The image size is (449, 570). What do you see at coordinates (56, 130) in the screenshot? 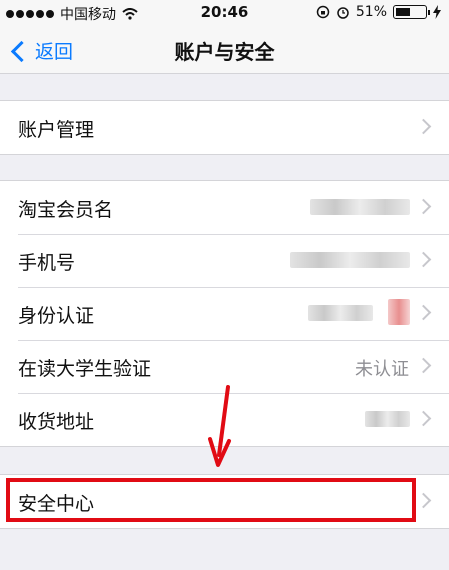
I see `account-management-label: 账户管理` at bounding box center [56, 130].